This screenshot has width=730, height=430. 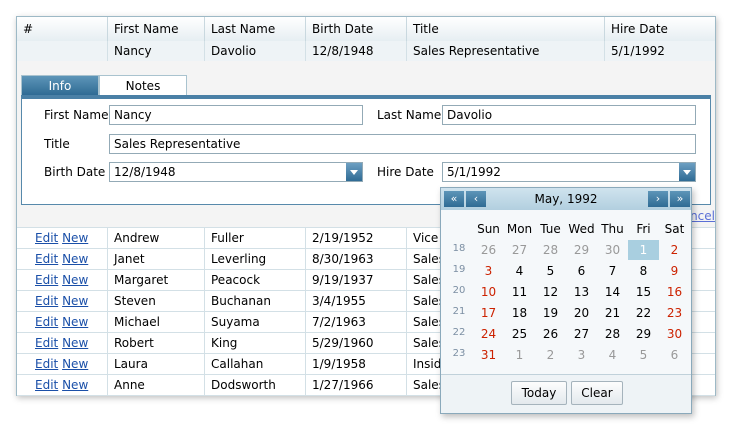 I want to click on column-header-hire-date: Hire Date, so click(x=660, y=29).